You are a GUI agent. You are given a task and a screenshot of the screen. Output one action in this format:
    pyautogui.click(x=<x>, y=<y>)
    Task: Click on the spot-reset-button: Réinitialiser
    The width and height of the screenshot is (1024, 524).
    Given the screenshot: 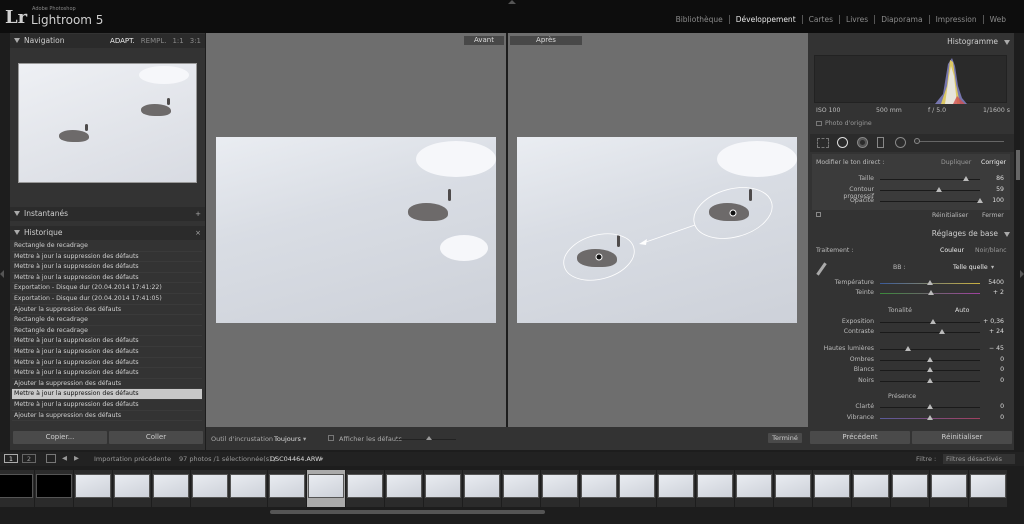 What is the action you would take?
    pyautogui.click(x=950, y=215)
    